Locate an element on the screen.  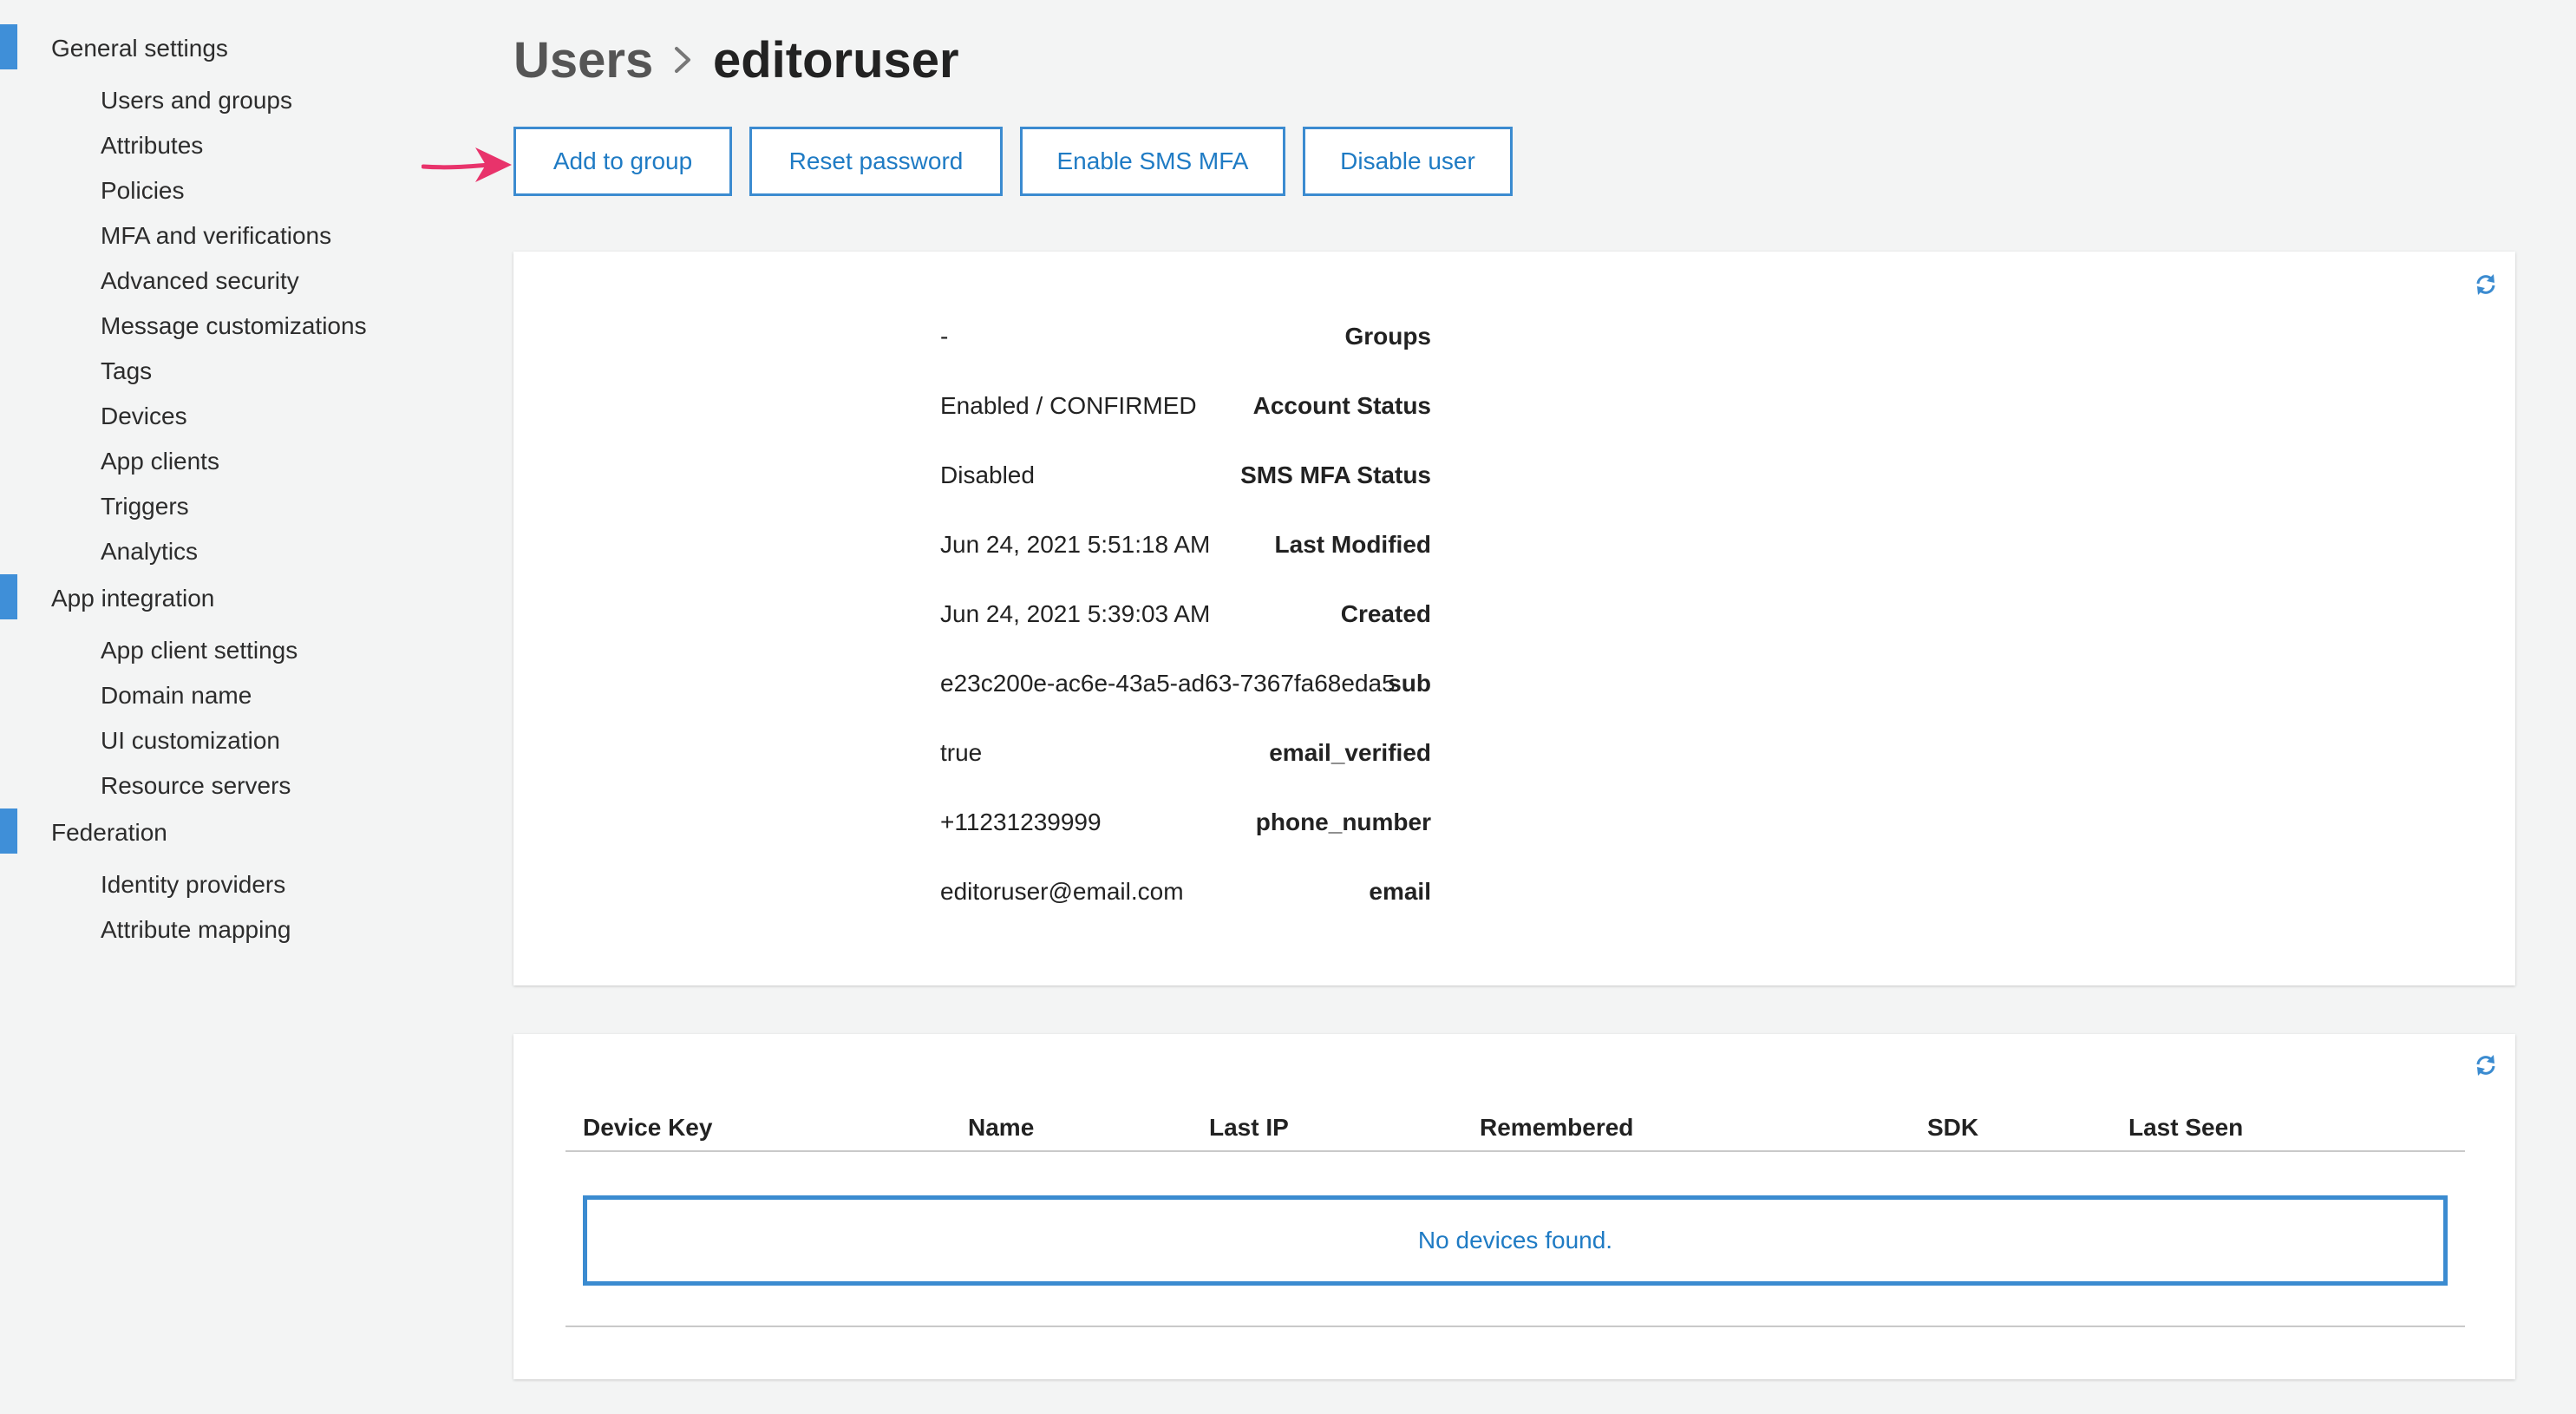
add-to-group-button: Add to group is located at coordinates (622, 161).